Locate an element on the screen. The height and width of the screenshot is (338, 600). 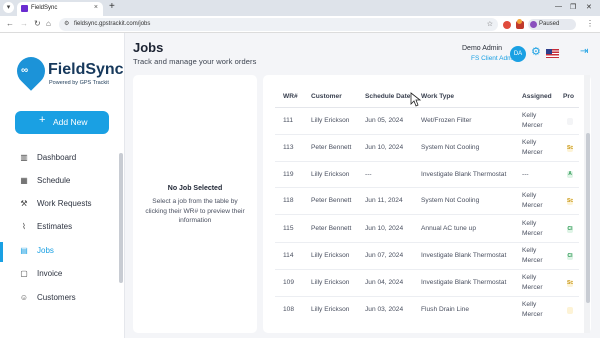
column-header-schedule-date: Schedule Date is located at coordinates (387, 96).